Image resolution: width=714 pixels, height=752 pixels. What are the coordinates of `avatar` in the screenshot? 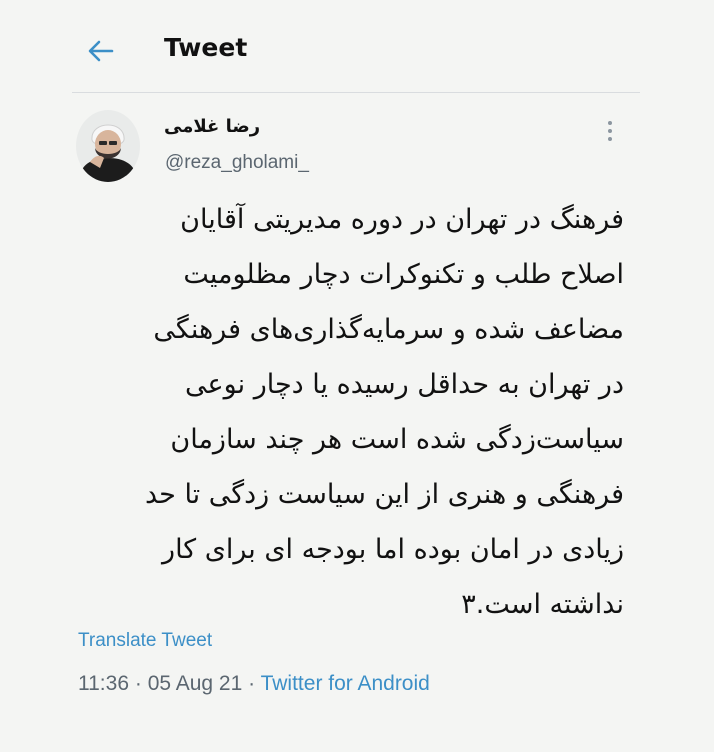 It's located at (108, 146).